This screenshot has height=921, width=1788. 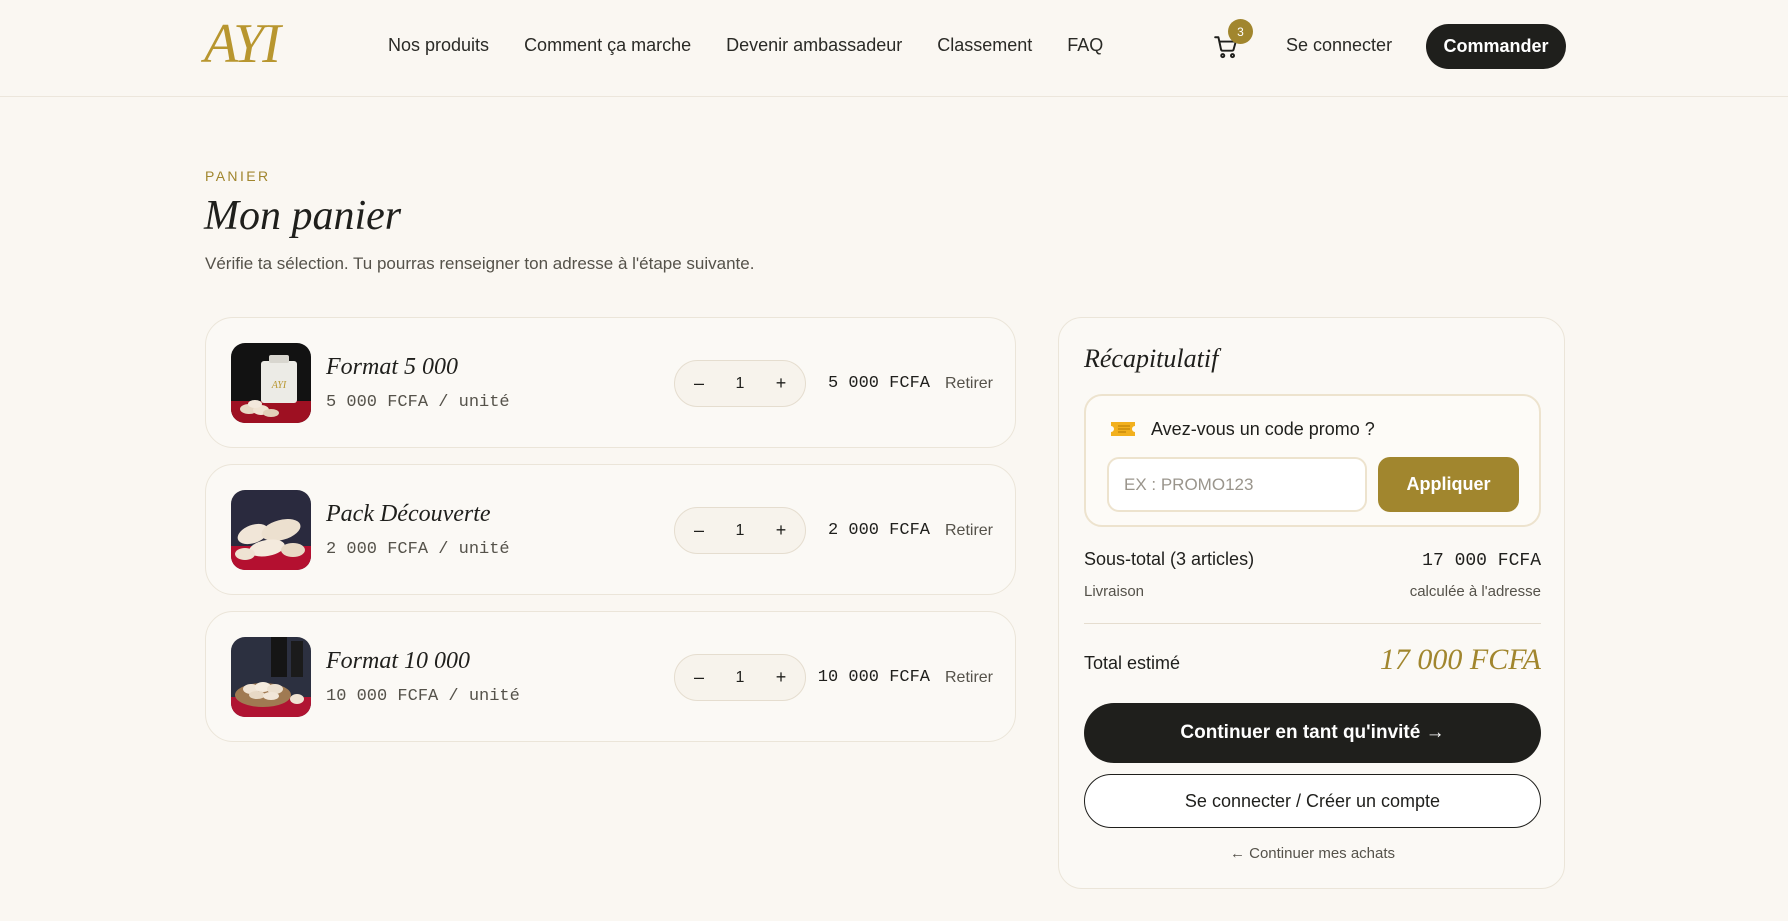 I want to click on promo-code-input, so click(x=1237, y=484).